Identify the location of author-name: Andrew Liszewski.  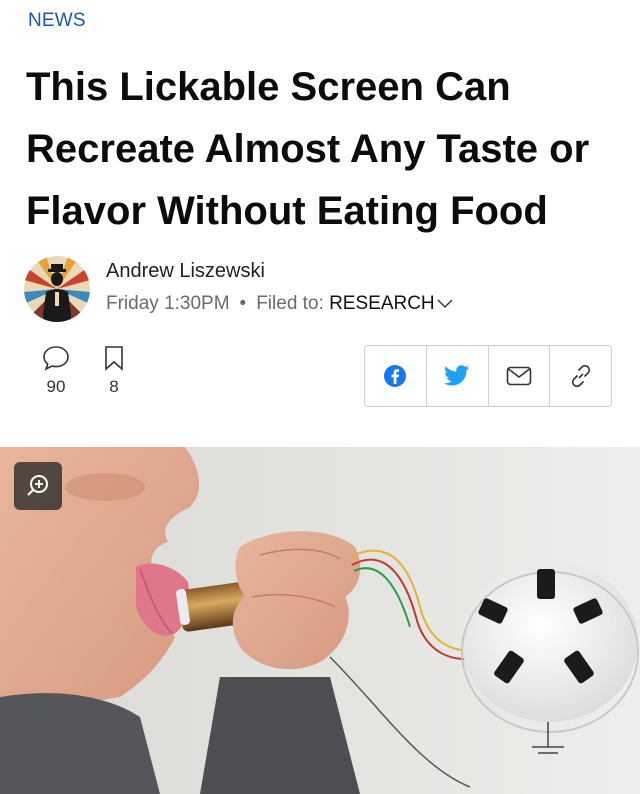
(185, 271).